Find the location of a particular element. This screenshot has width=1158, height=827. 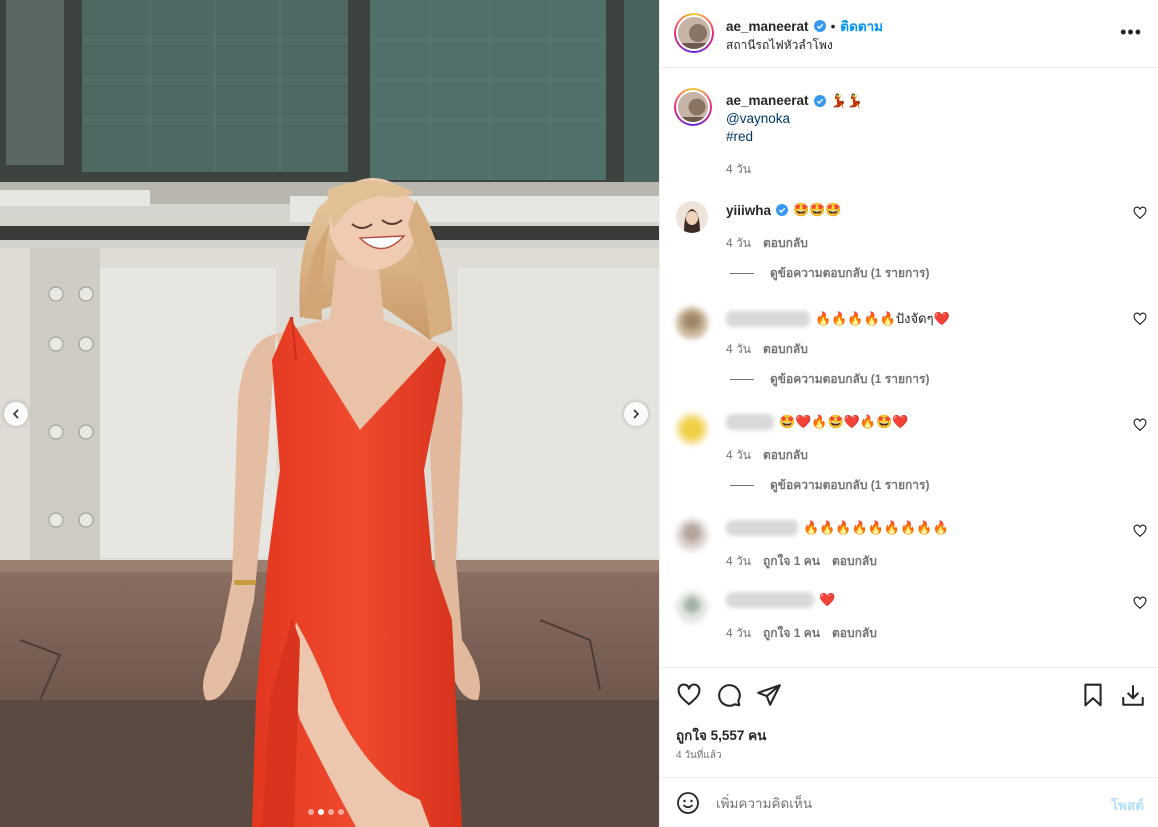

caption-avatar is located at coordinates (693, 107).